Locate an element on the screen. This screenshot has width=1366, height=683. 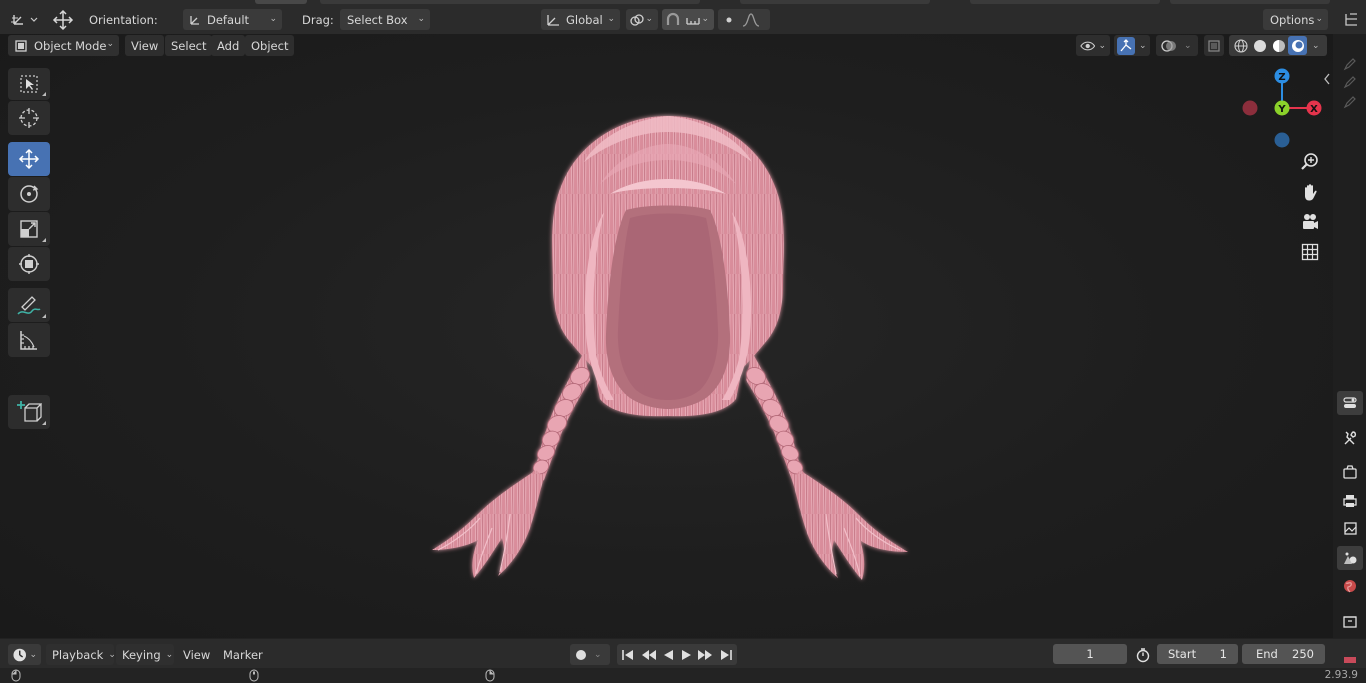
tab-output is located at coordinates (1350, 501).